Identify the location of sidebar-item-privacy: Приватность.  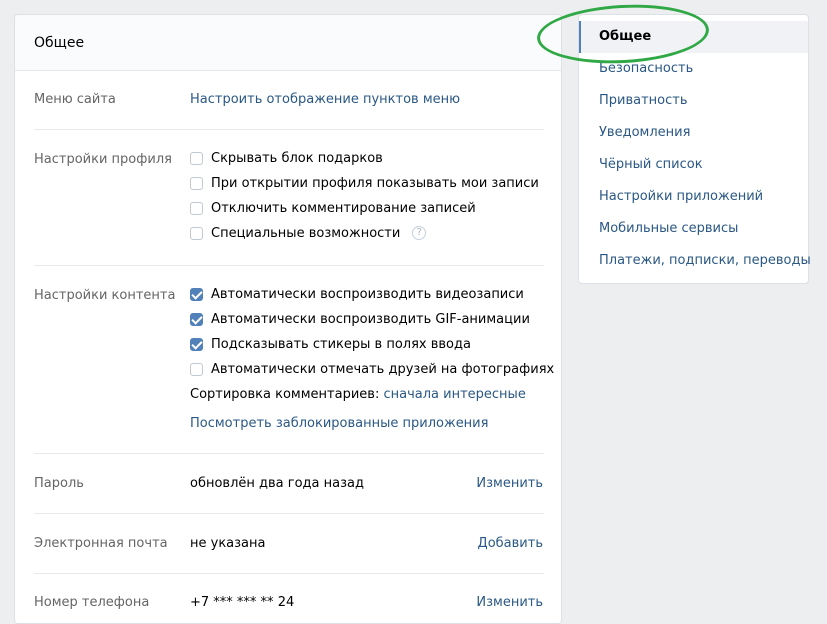
(693, 101).